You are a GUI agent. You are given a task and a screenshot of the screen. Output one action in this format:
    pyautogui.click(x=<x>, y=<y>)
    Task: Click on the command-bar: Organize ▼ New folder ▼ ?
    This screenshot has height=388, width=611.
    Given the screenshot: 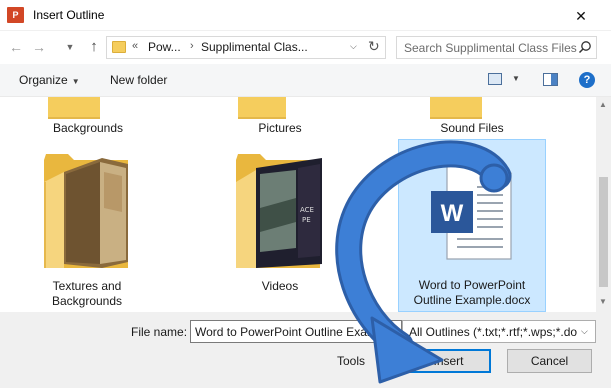 What is the action you would take?
    pyautogui.click(x=305, y=80)
    